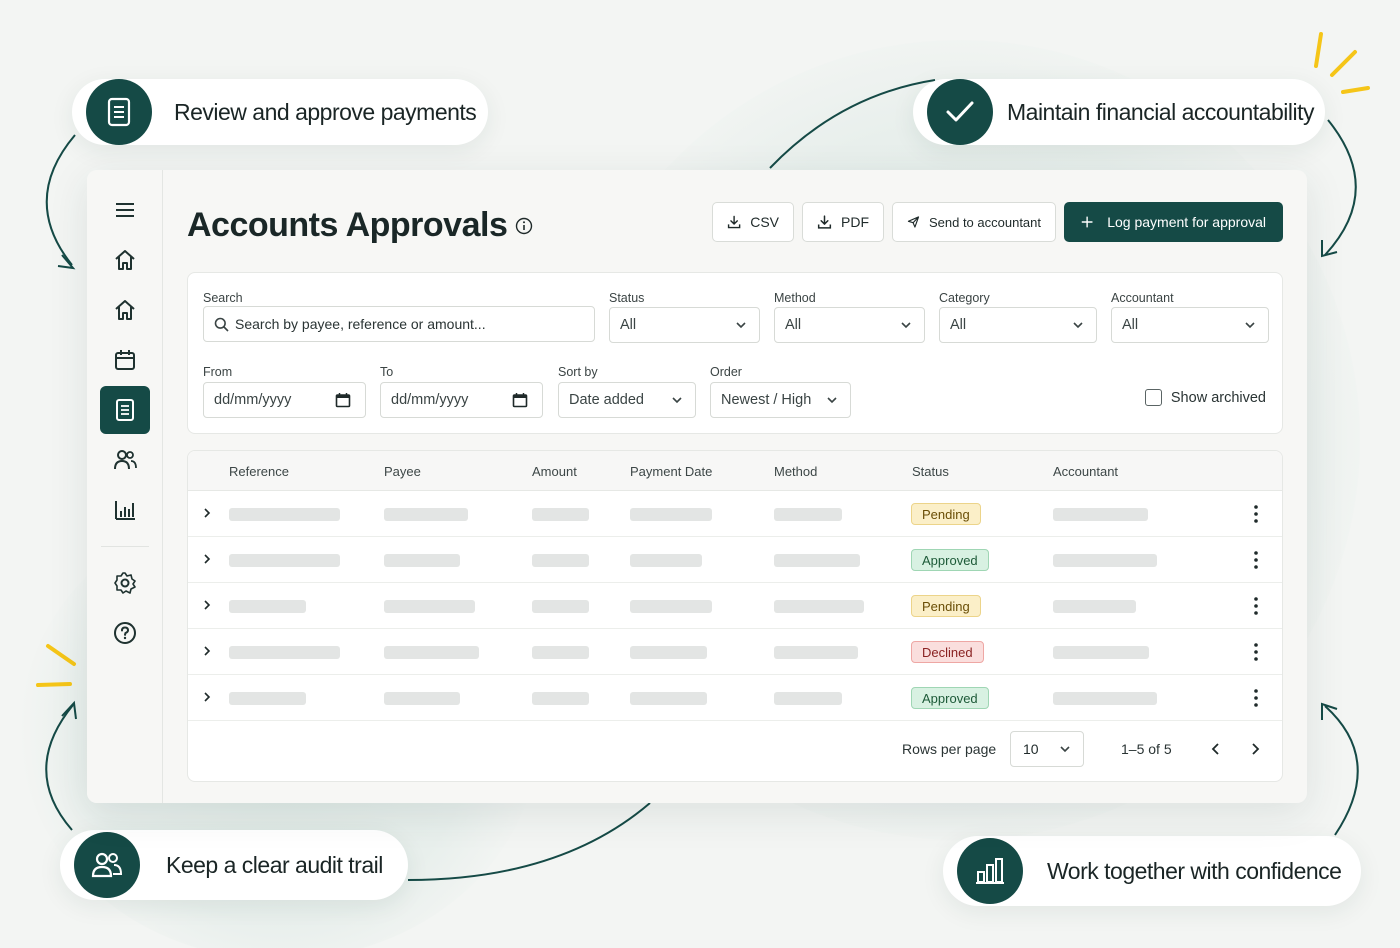 This screenshot has width=1400, height=948. What do you see at coordinates (1018, 325) in the screenshot?
I see `category-select: All` at bounding box center [1018, 325].